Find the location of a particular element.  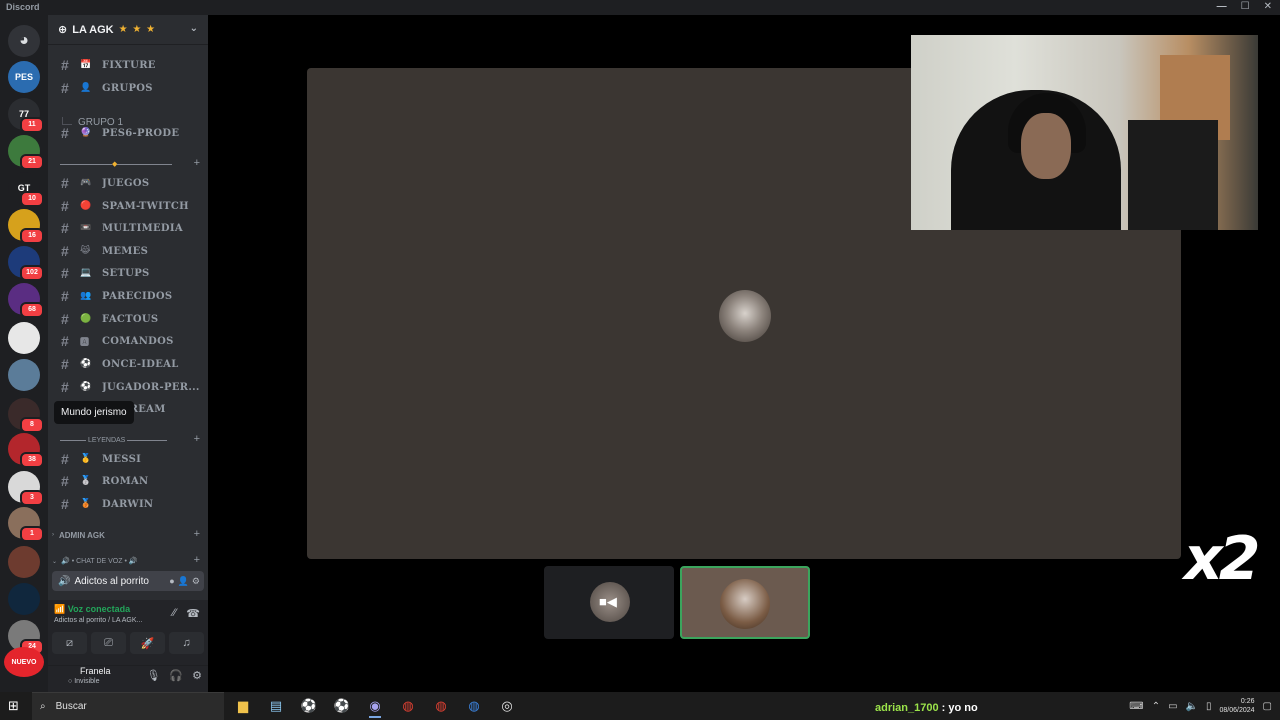

close-button: ✕ is located at coordinates (1268, 6).